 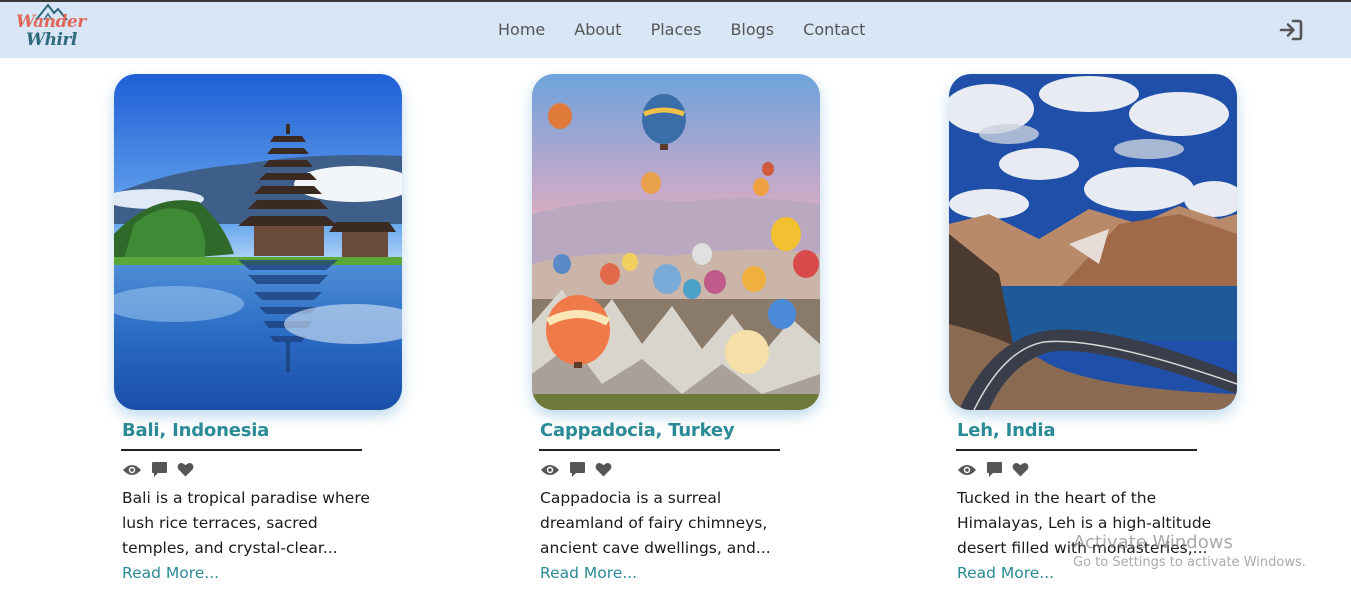 I want to click on sign-in-icon, so click(x=1291, y=30).